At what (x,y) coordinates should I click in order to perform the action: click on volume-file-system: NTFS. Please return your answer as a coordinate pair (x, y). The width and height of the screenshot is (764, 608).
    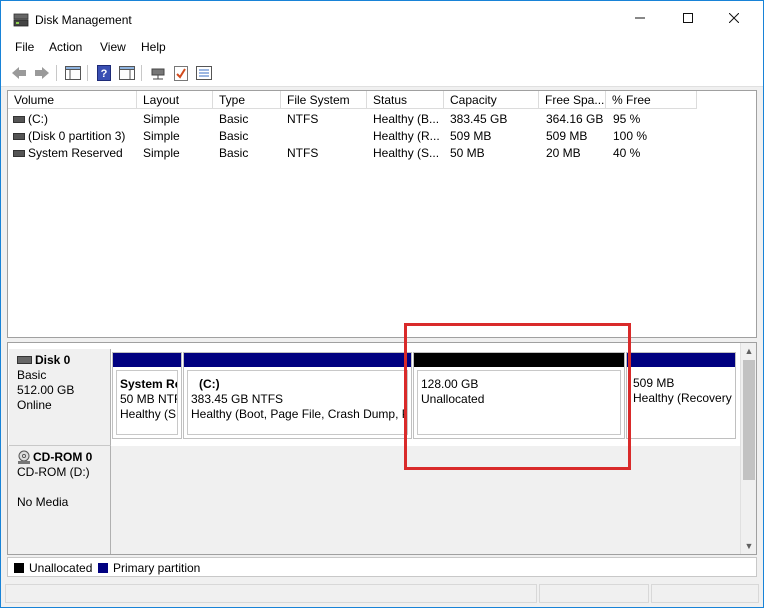
    Looking at the image, I should click on (303, 153).